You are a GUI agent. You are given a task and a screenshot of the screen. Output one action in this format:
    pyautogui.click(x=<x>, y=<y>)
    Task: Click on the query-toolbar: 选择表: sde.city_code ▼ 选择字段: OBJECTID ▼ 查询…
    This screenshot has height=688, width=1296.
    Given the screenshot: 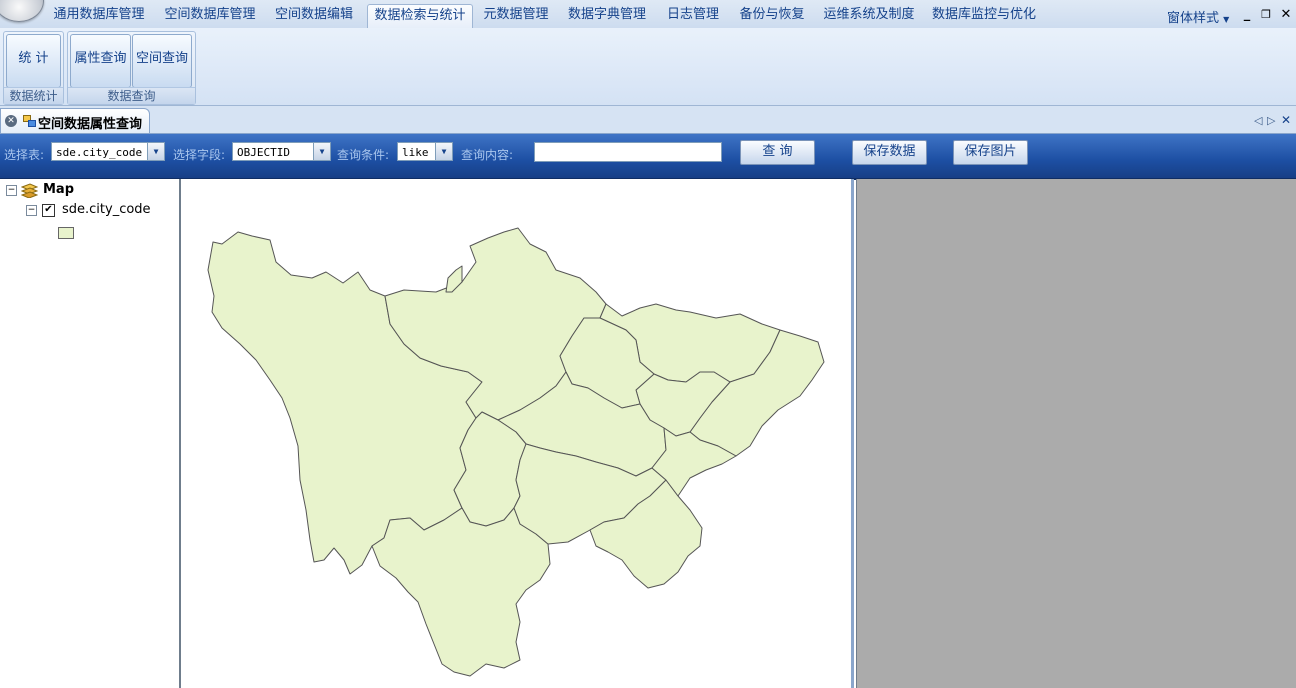 What is the action you would take?
    pyautogui.click(x=648, y=157)
    